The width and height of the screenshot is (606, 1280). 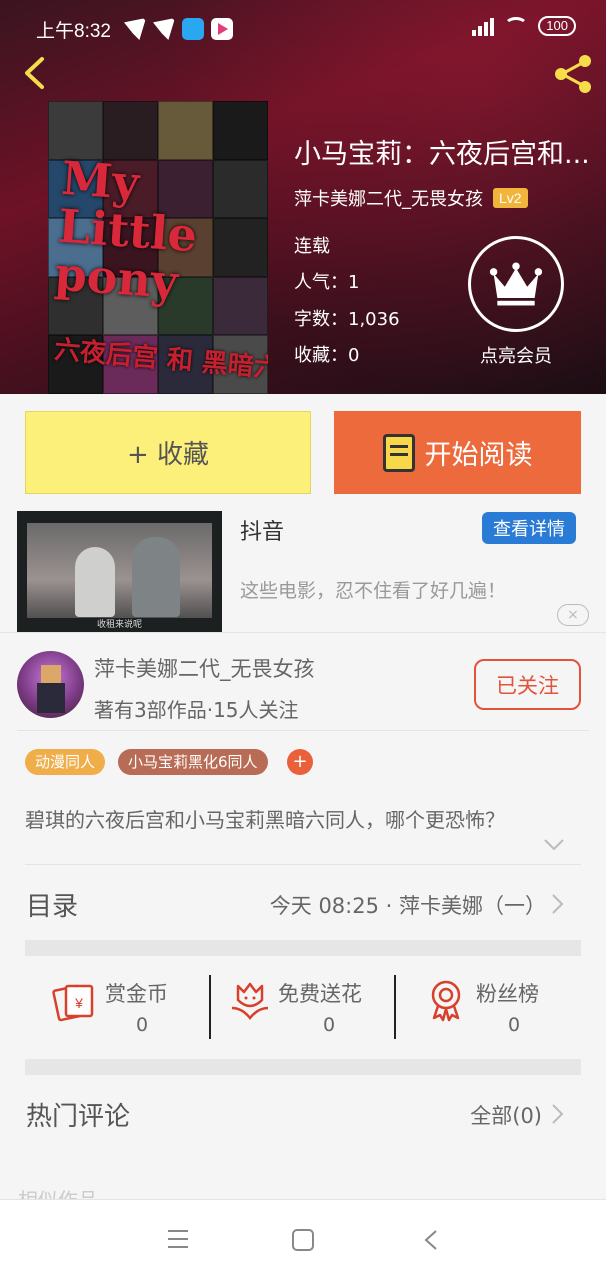 I want to click on system-nav-bar, so click(x=303, y=1239).